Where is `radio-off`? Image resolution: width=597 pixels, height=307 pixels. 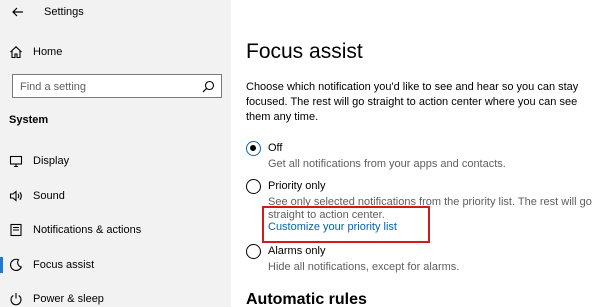 radio-off is located at coordinates (253, 148).